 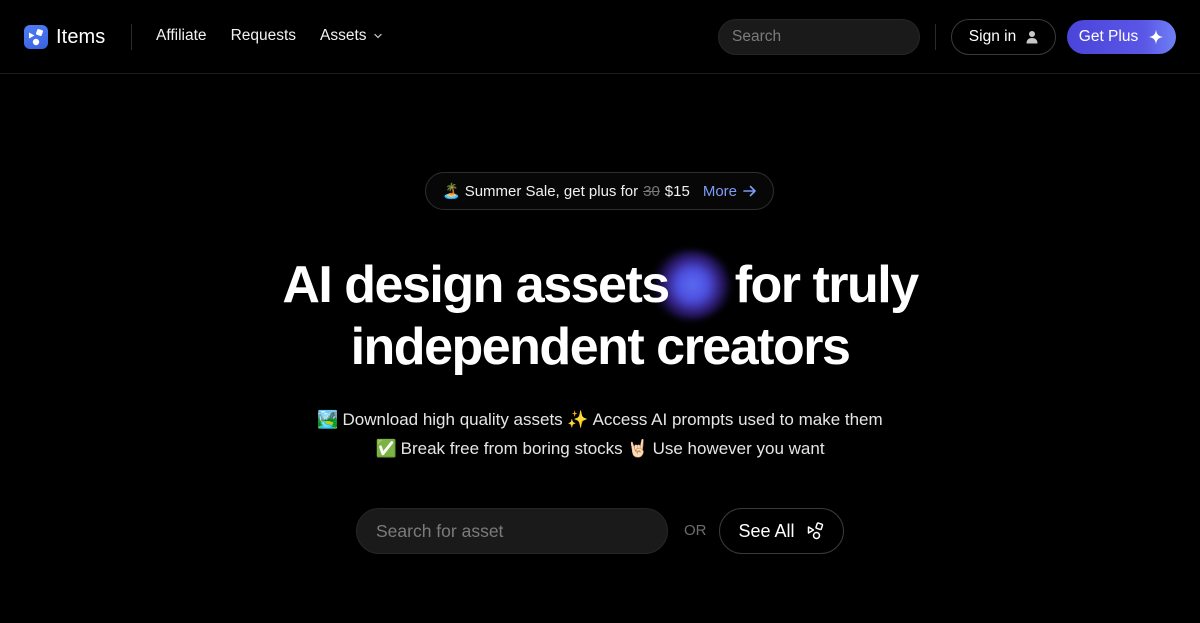 I want to click on more-label: More, so click(x=720, y=191).